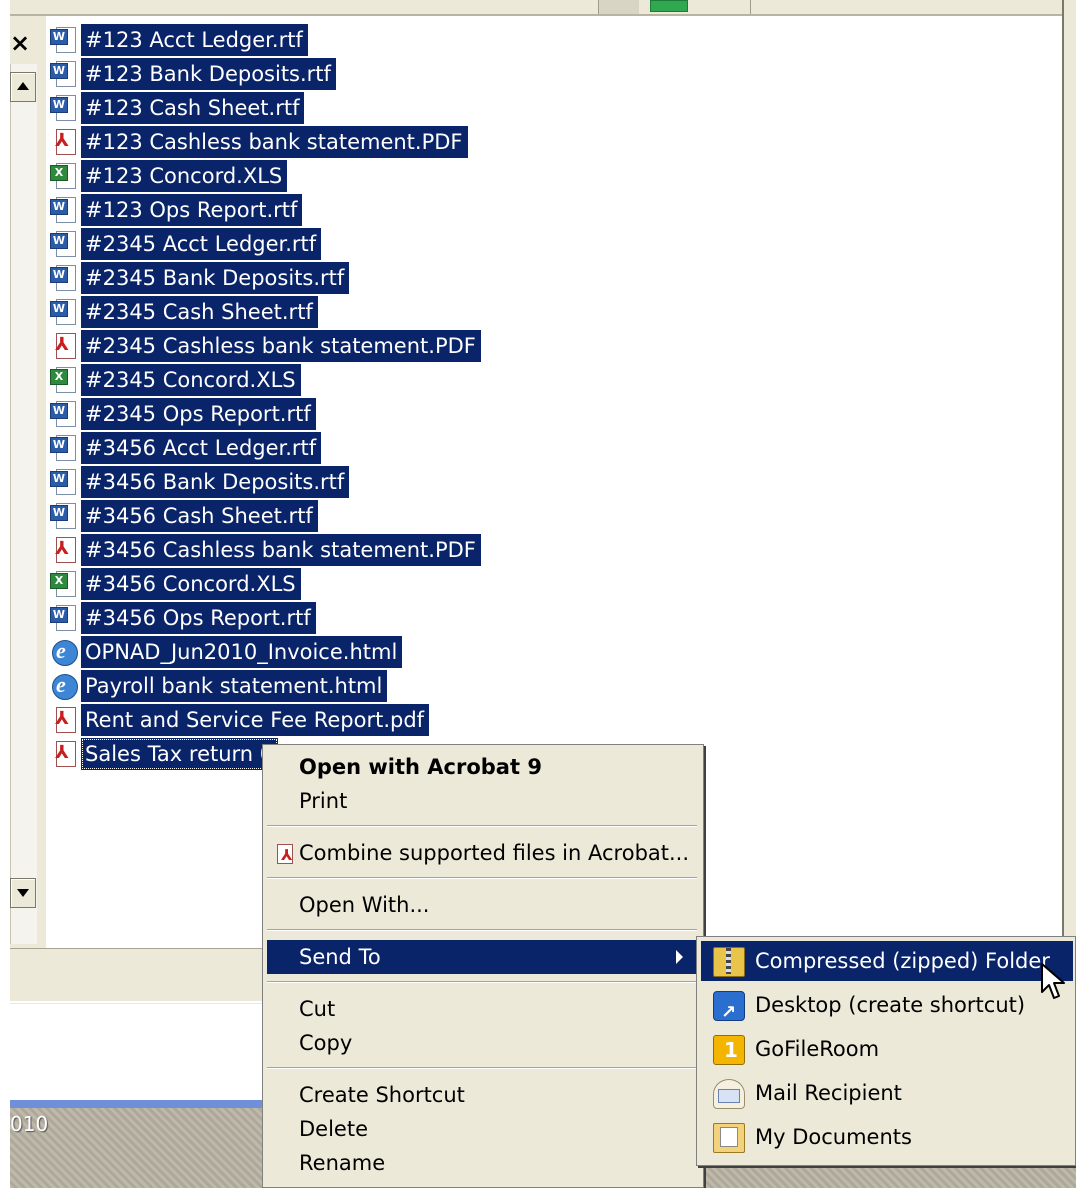 The image size is (1076, 1188). I want to click on ie-html-icon: e, so click(63, 686).